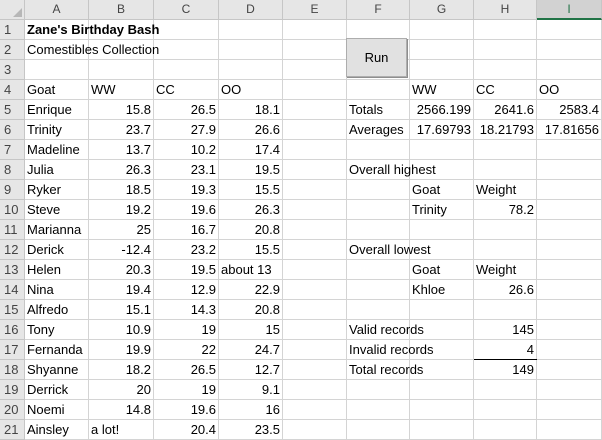 The width and height of the screenshot is (602, 440). What do you see at coordinates (12, 270) in the screenshot?
I see `row-header-13: 13` at bounding box center [12, 270].